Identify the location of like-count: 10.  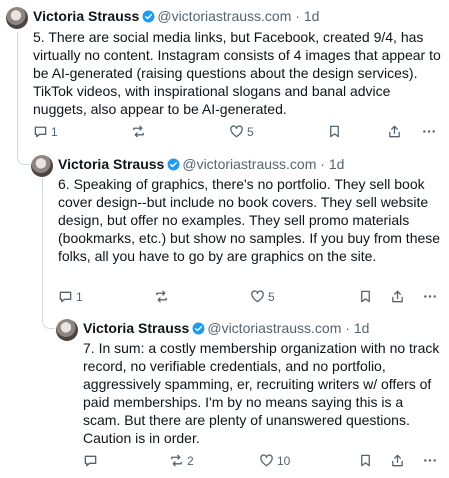
(284, 460).